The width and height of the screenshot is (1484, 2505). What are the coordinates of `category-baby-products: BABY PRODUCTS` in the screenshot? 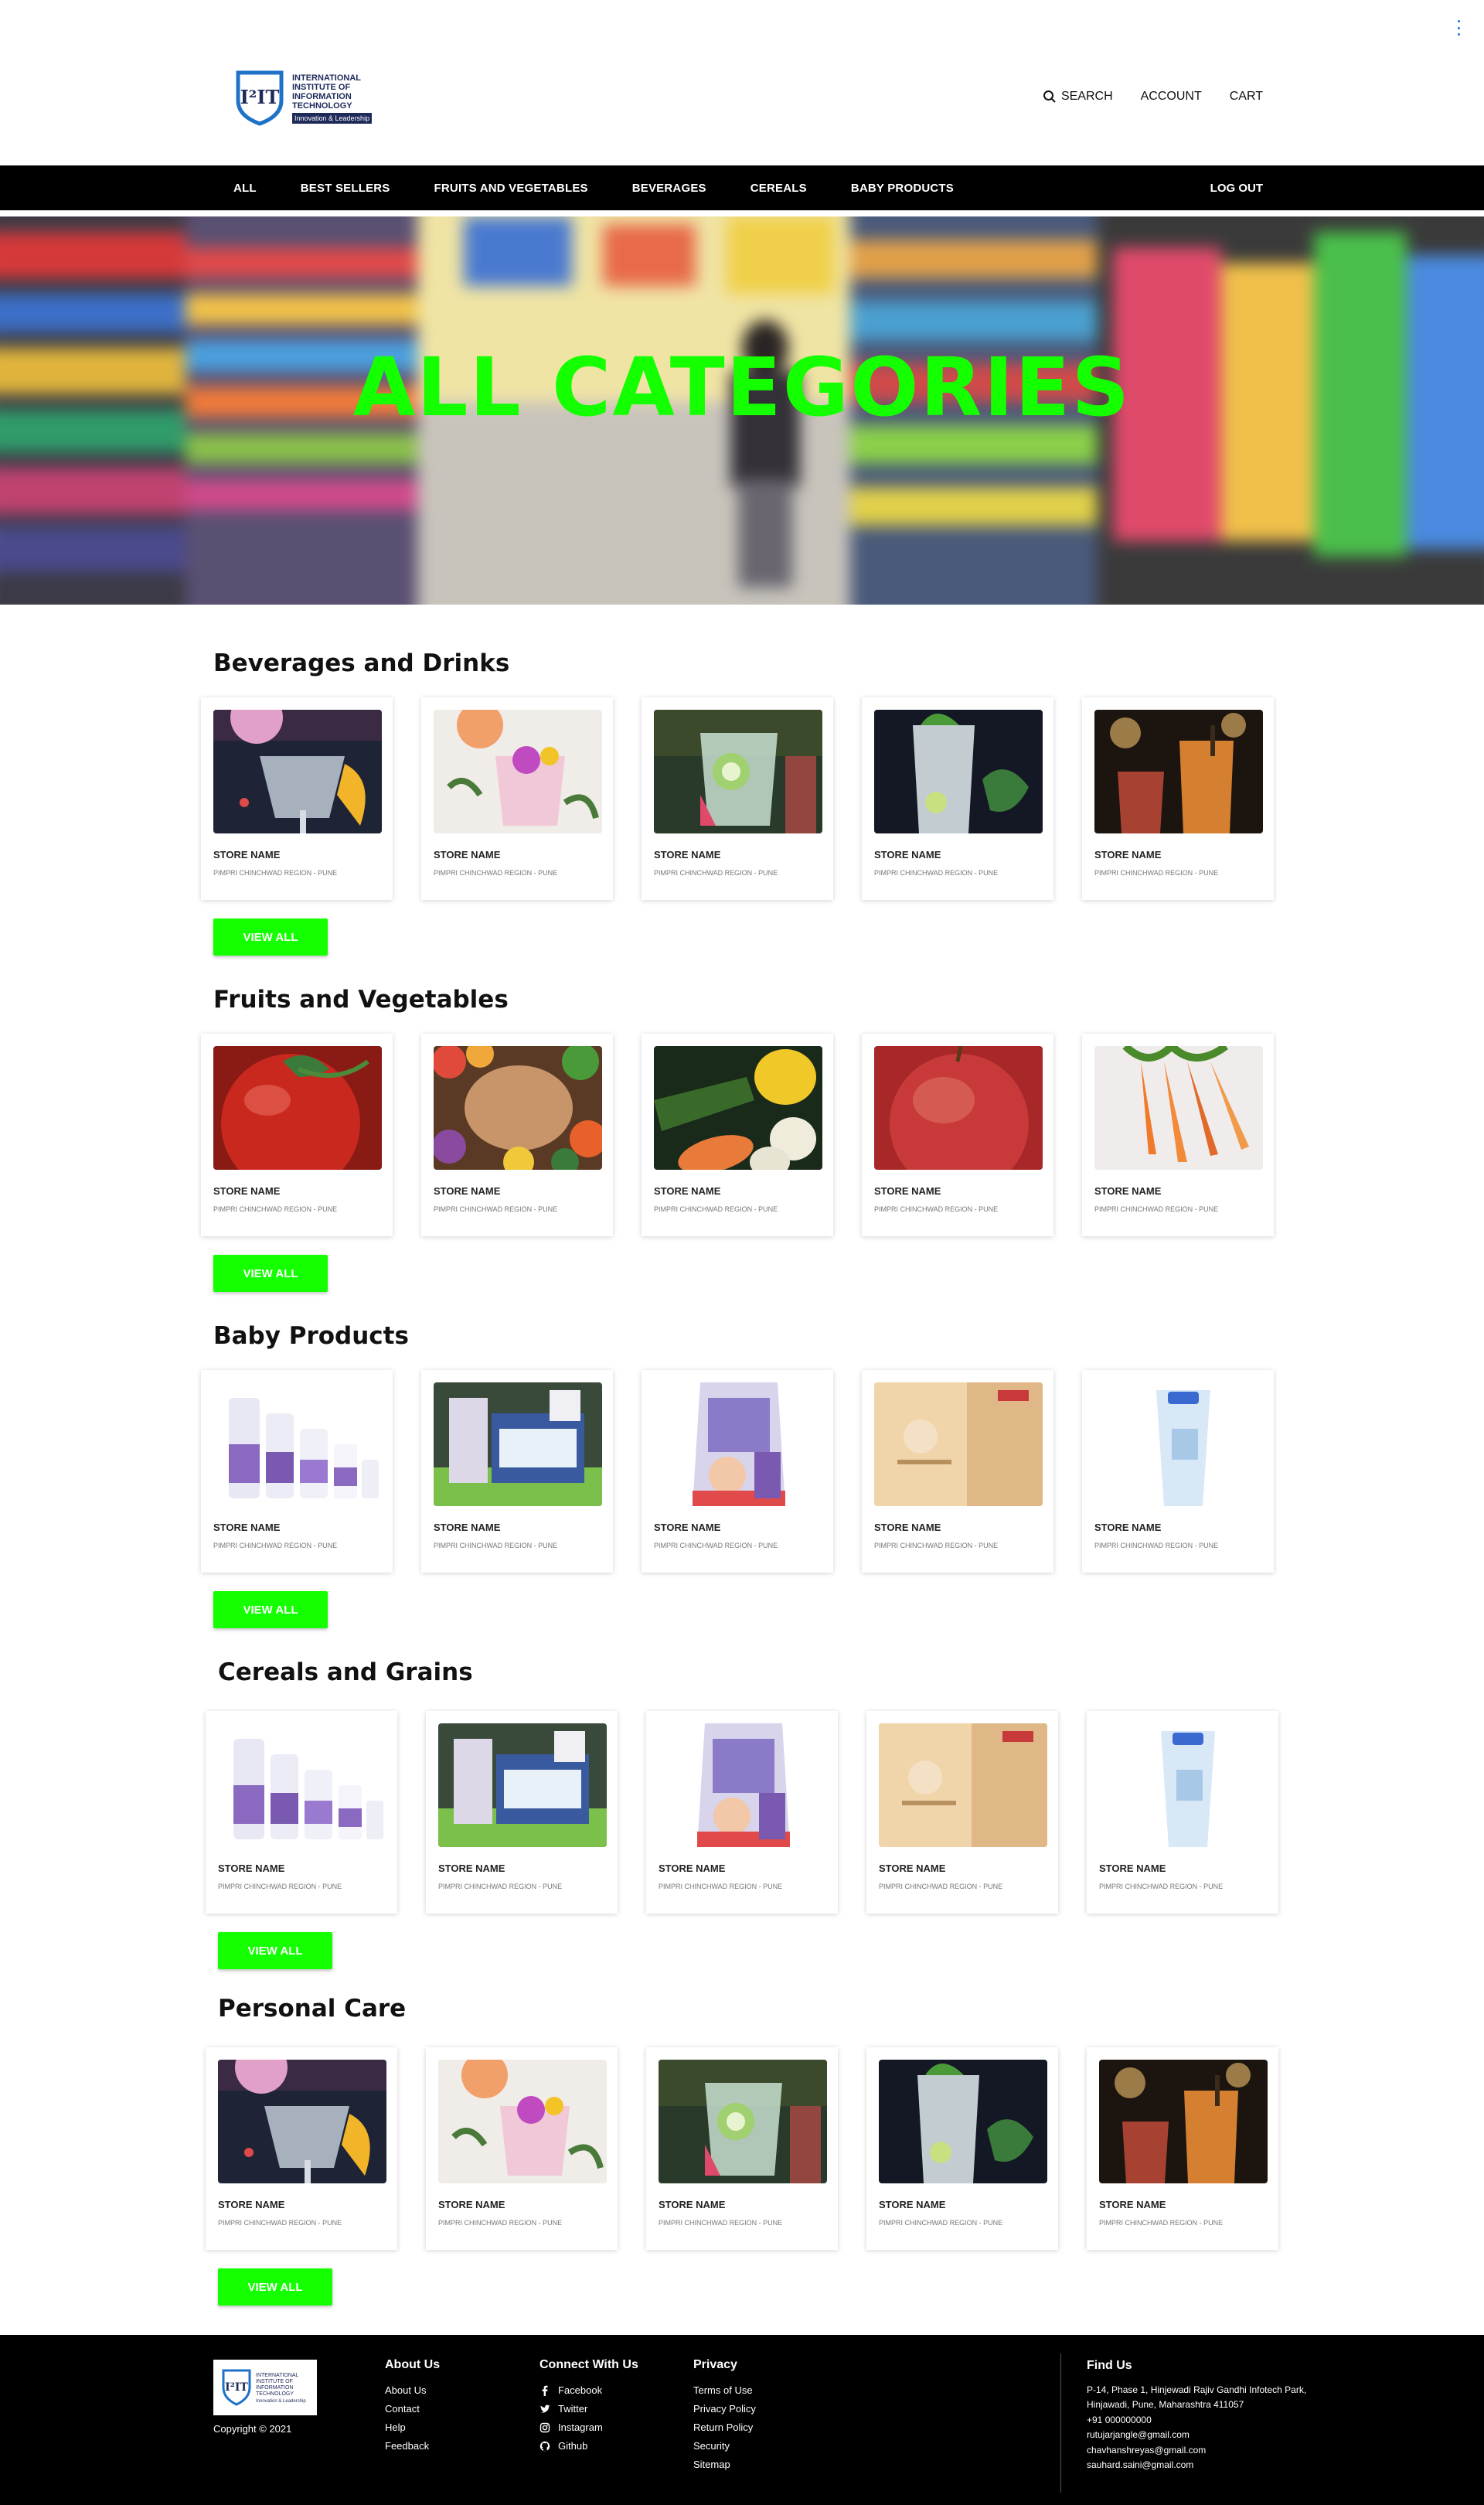 It's located at (902, 188).